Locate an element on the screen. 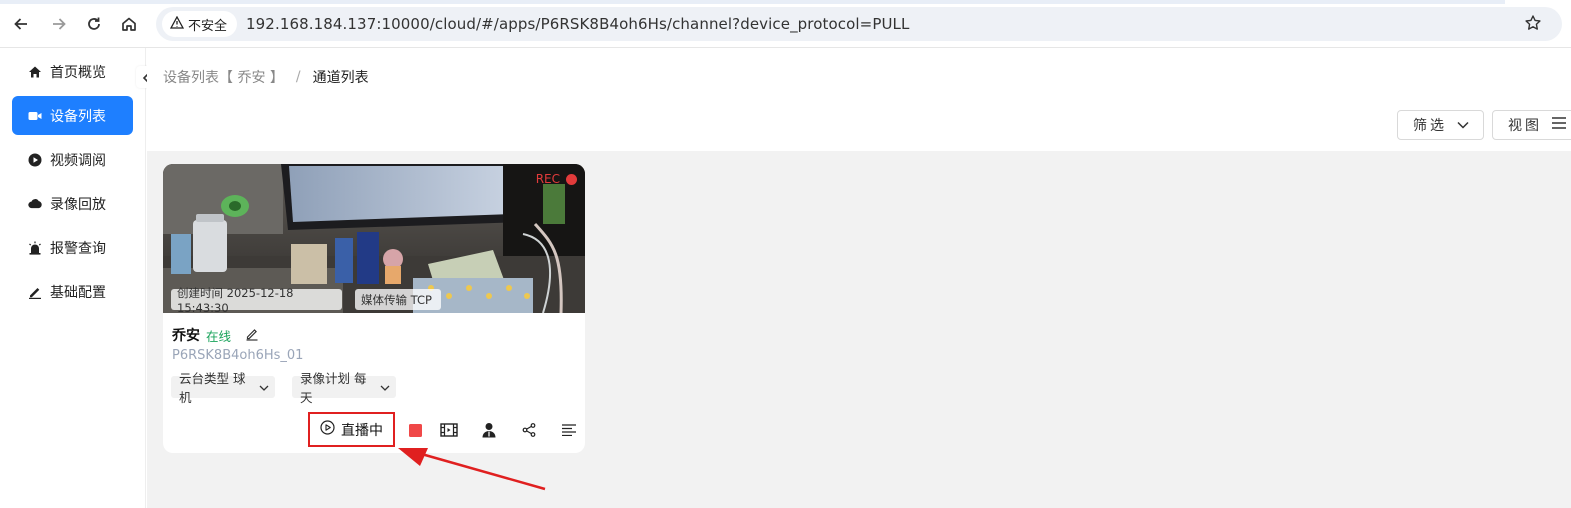  home-icon is located at coordinates (35, 72).